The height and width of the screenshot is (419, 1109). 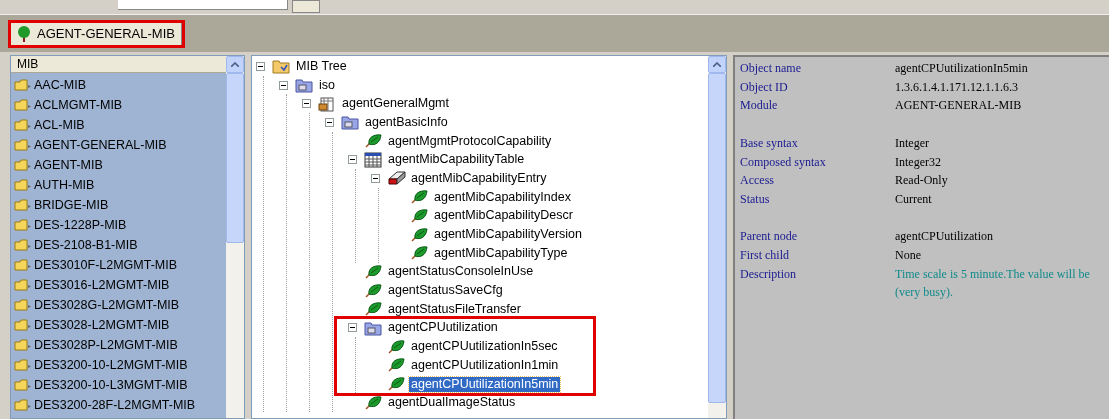 What do you see at coordinates (958, 106) in the screenshot?
I see `property-value: AGENT-GENERAL-MIB` at bounding box center [958, 106].